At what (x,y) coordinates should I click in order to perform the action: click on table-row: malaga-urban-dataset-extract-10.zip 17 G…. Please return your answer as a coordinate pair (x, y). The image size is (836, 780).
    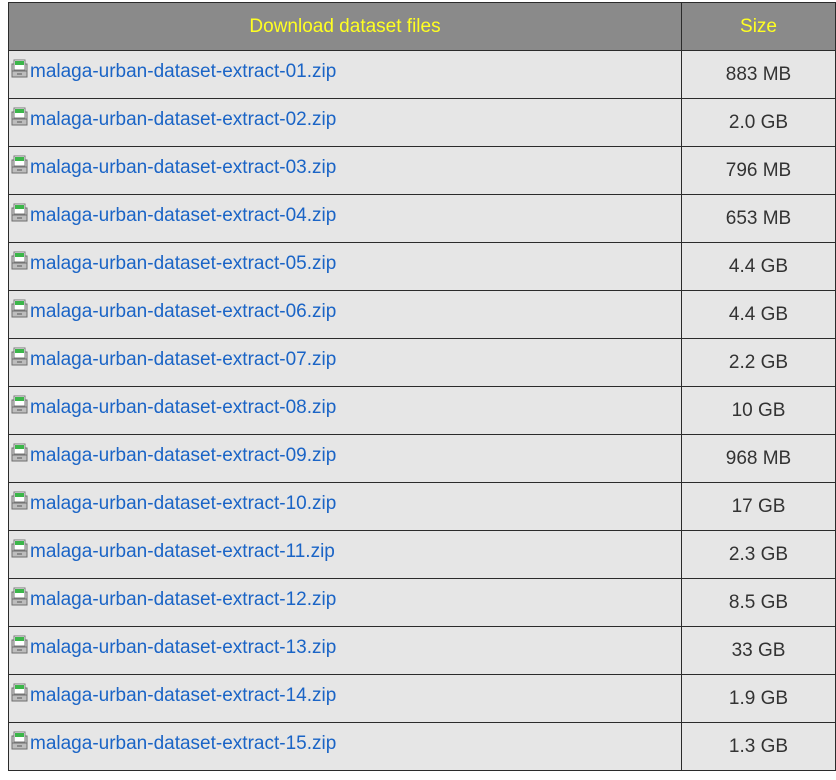
    Looking at the image, I should click on (422, 506).